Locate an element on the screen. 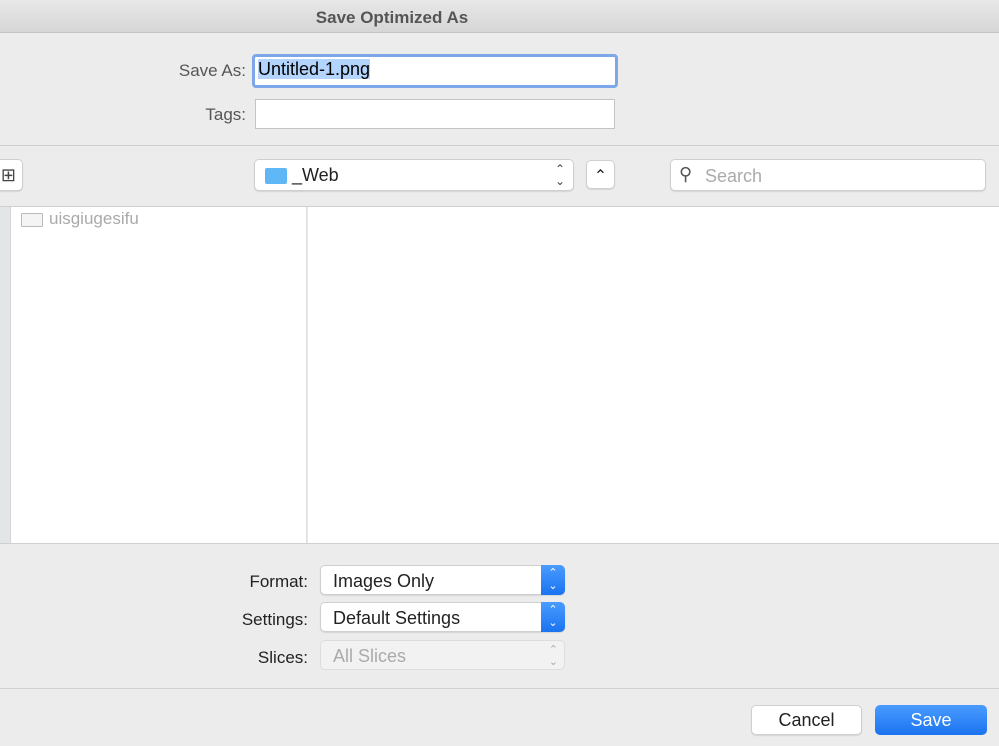  format-popup: Images Only ⌃ ⌄ is located at coordinates (442, 580).